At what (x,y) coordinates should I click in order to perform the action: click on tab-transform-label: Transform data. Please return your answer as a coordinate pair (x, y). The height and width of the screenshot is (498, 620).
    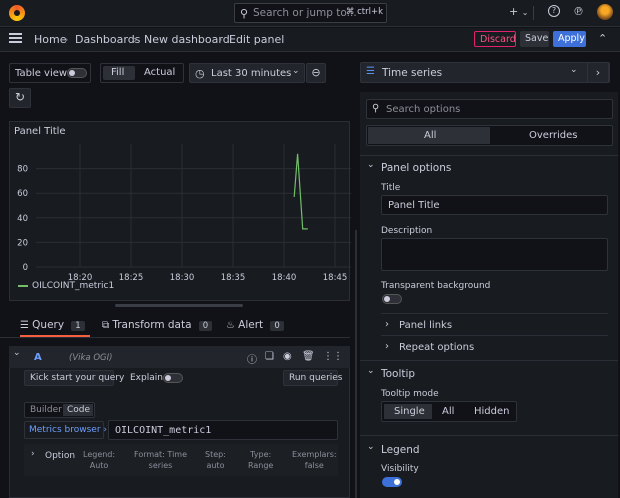
    Looking at the image, I should click on (152, 325).